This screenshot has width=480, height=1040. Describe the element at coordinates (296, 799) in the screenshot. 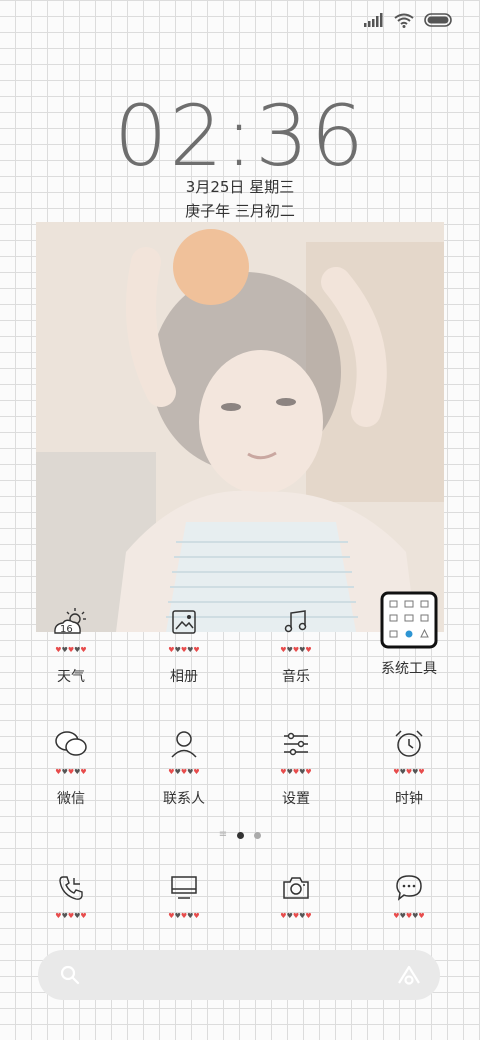

I see `app-label: 设置` at that location.